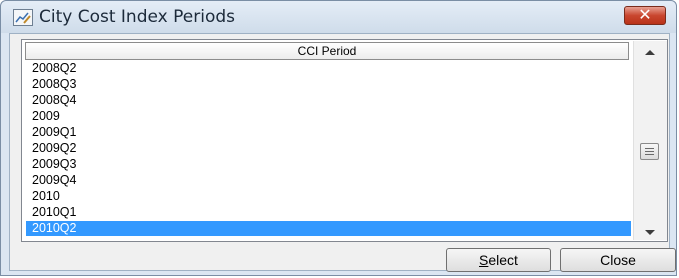 This screenshot has height=278, width=679. What do you see at coordinates (328, 100) in the screenshot?
I see `list-item: 2008Q4` at bounding box center [328, 100].